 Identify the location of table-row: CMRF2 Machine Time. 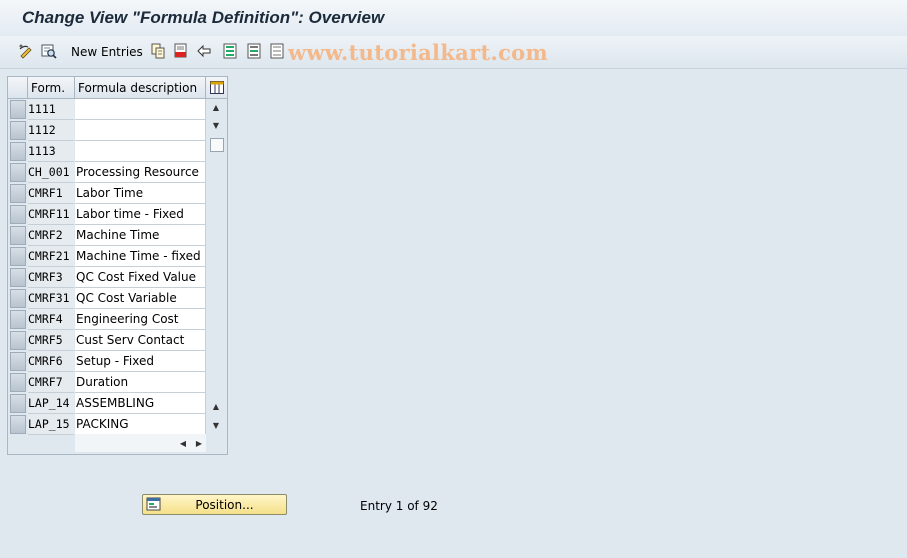
(107, 235).